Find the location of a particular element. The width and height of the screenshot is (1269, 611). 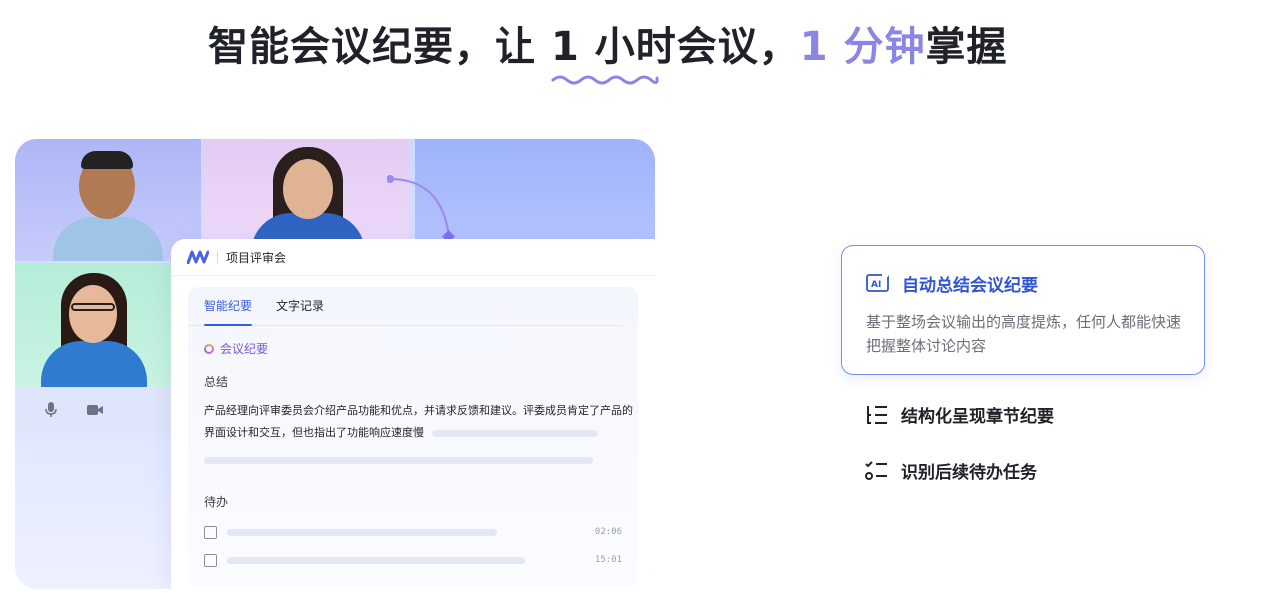

page-headline: 智能会议纪要，让 1 小时会议 ，1 分钟掌握 is located at coordinates (608, 53).